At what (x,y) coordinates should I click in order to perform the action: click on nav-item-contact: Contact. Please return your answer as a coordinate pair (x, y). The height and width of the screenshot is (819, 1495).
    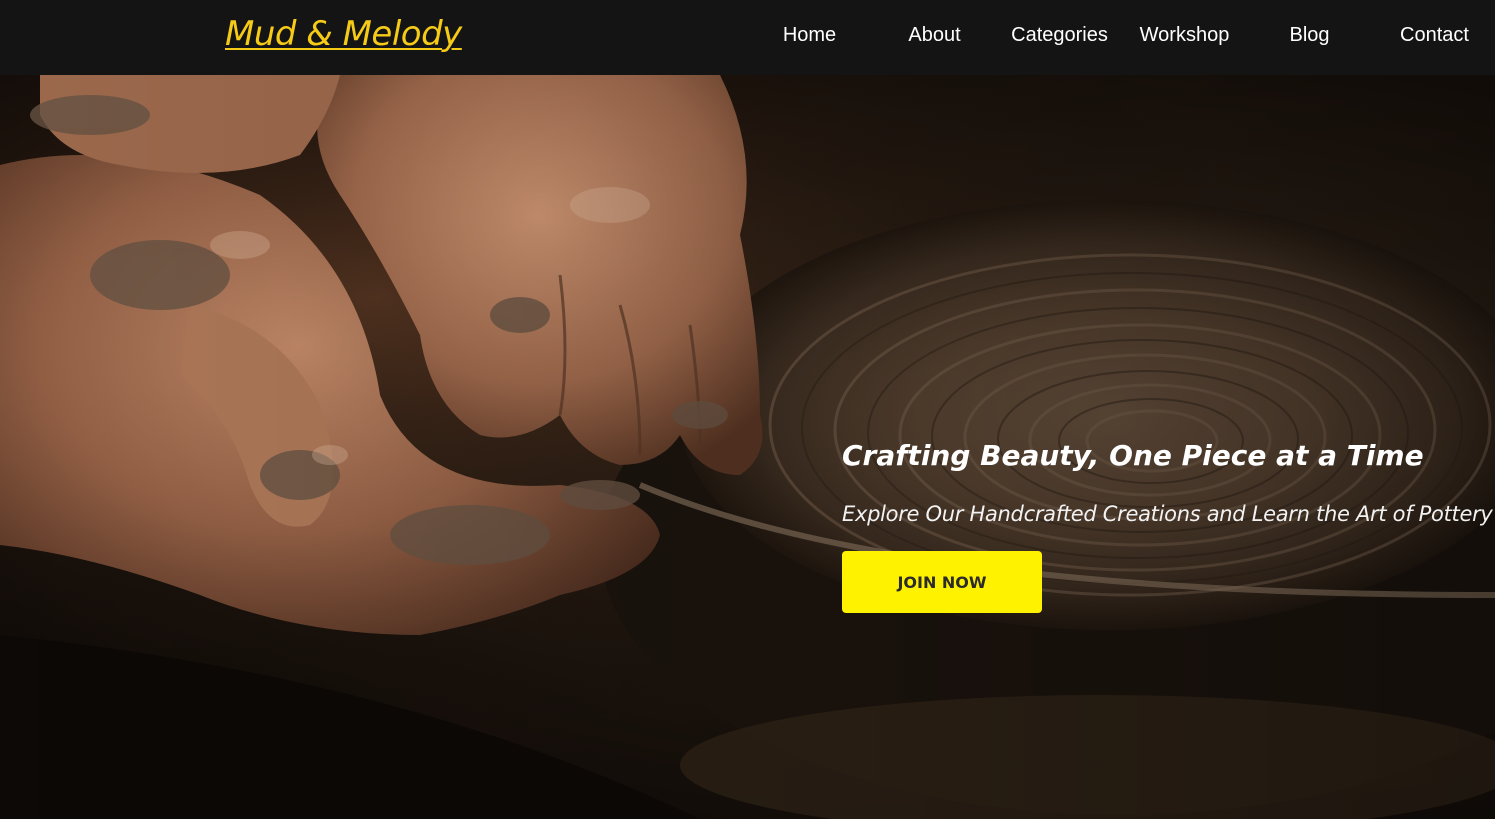
    Looking at the image, I should click on (1433, 35).